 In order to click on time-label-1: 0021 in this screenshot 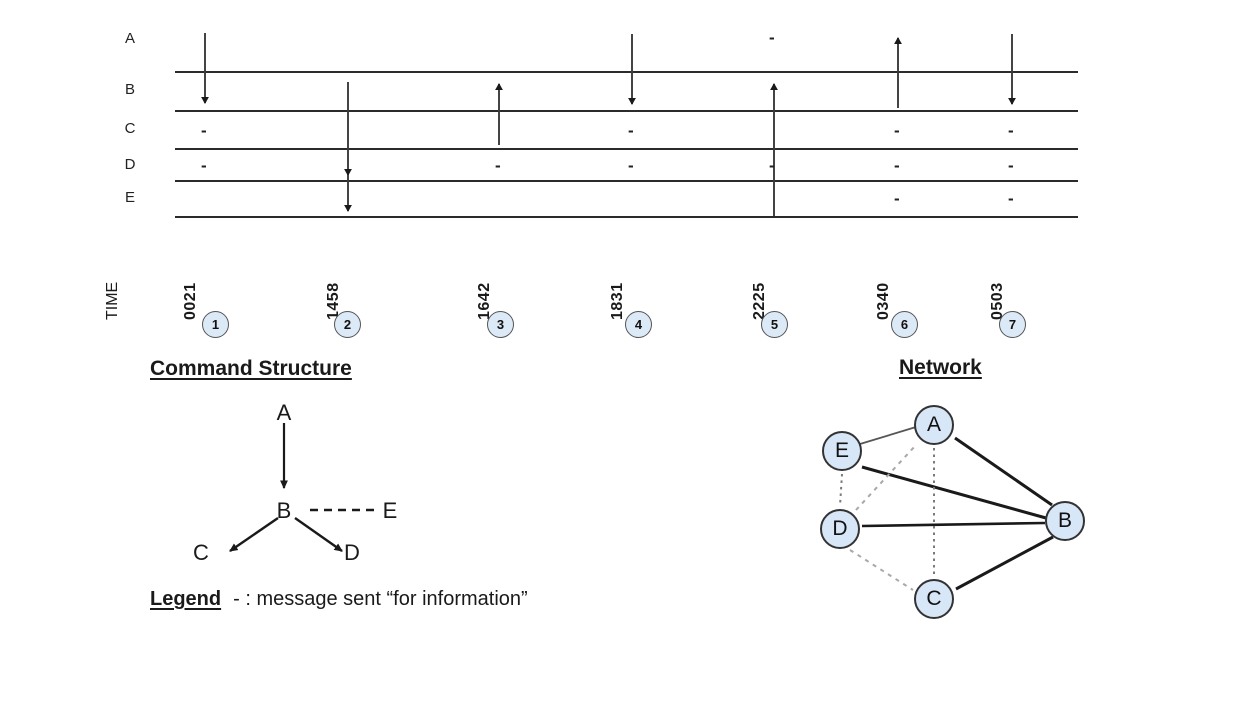, I will do `click(190, 301)`.